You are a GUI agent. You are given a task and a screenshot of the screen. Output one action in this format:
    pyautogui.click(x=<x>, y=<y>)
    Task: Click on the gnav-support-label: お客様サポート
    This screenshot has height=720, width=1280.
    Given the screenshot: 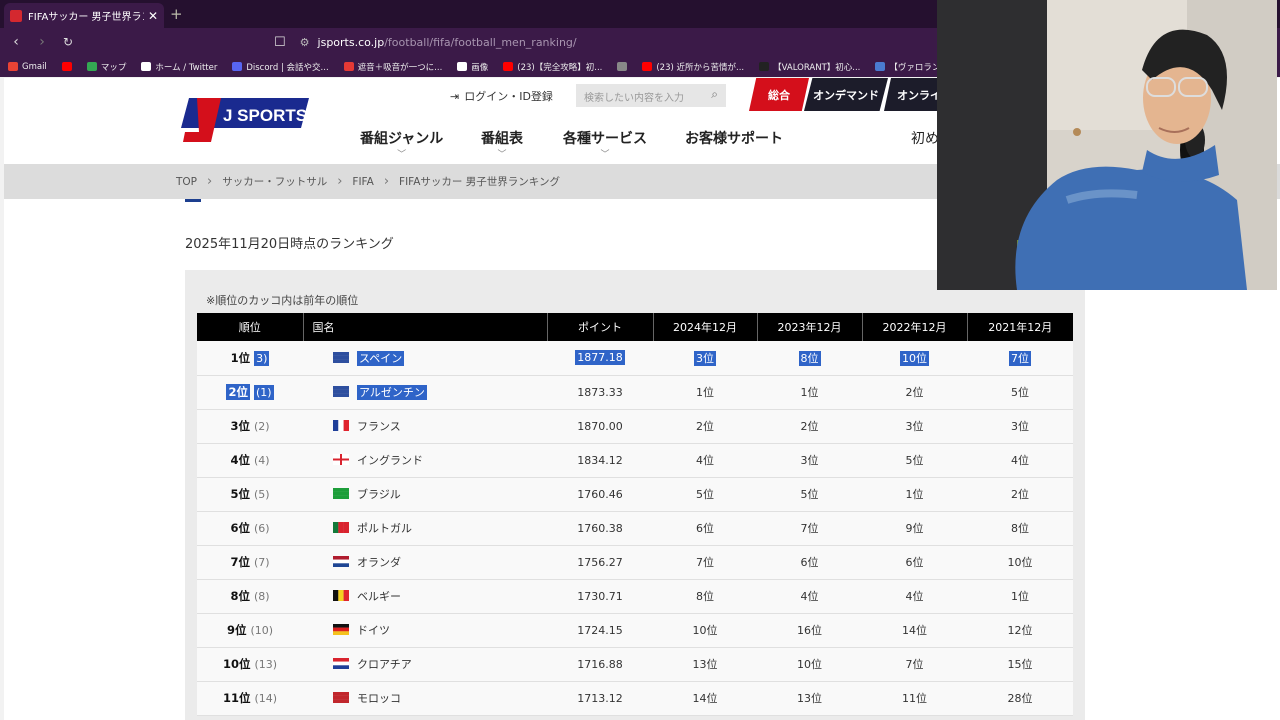 What is the action you would take?
    pyautogui.click(x=734, y=139)
    